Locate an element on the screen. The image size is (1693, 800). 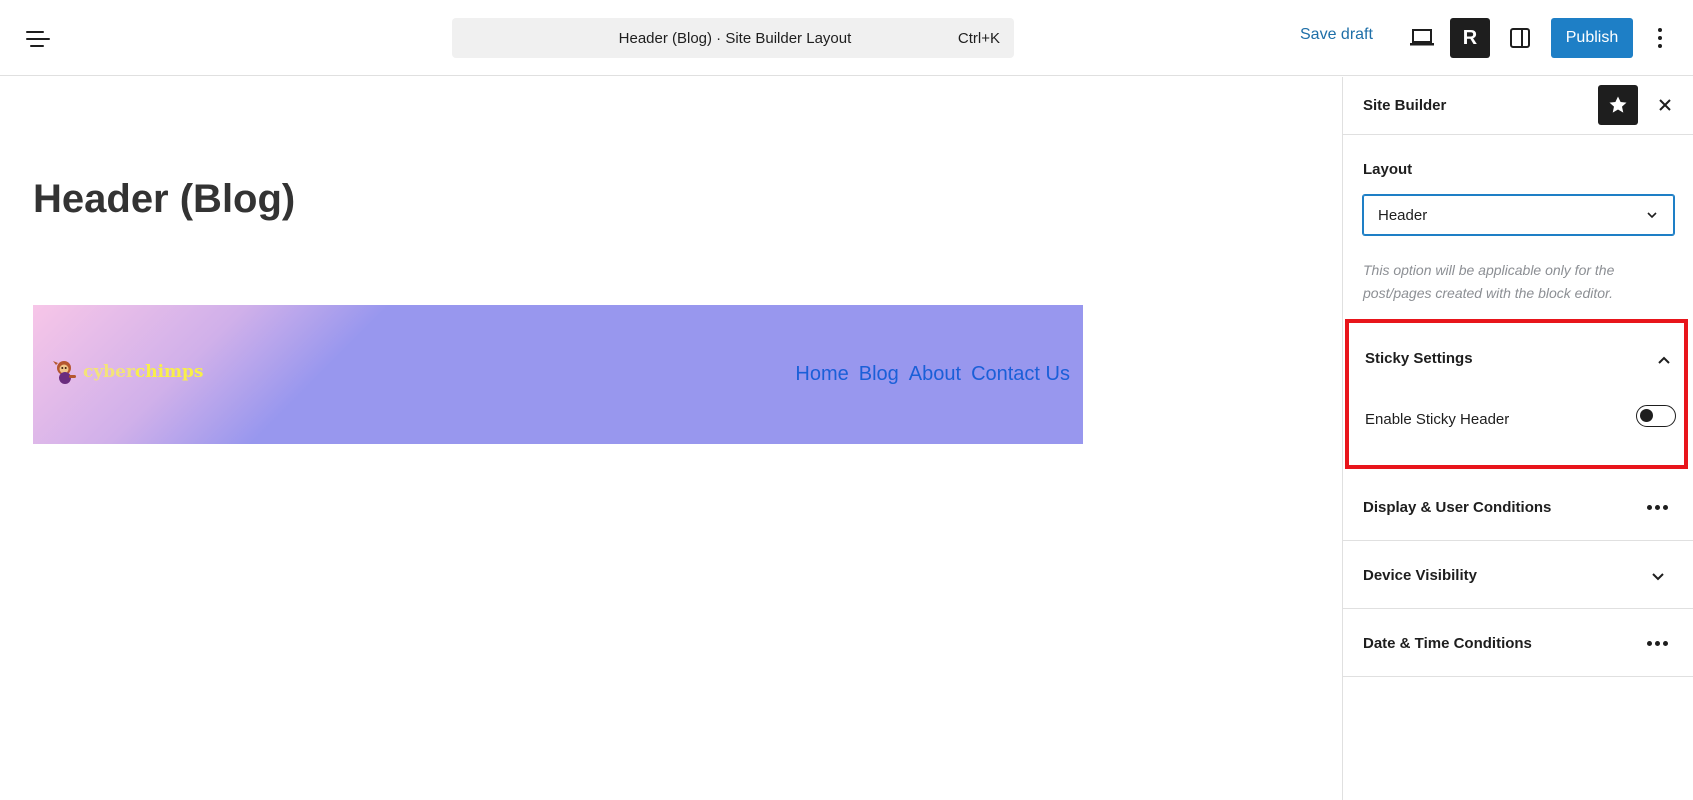
laptop-icon is located at coordinates (1422, 37).